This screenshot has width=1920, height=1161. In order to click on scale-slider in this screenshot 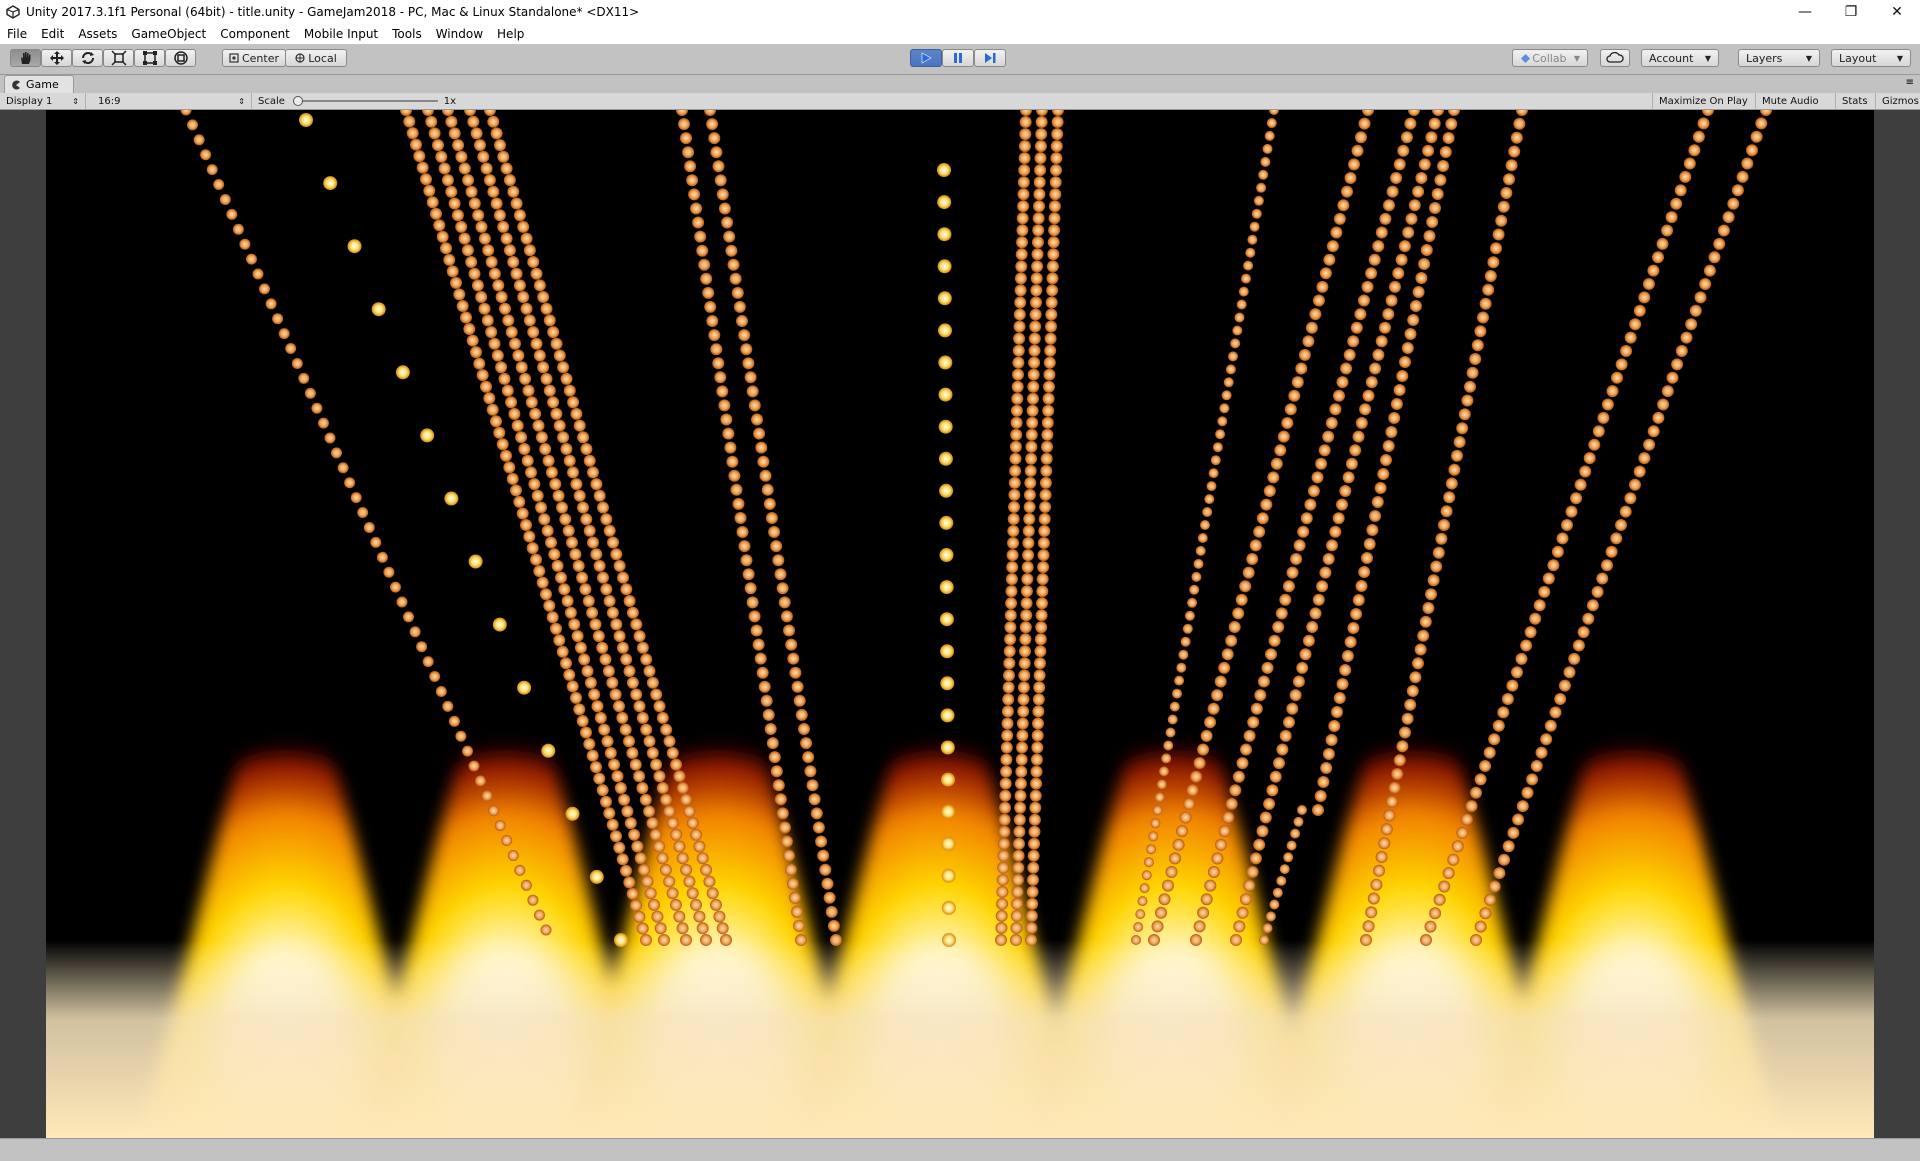, I will do `click(365, 101)`.